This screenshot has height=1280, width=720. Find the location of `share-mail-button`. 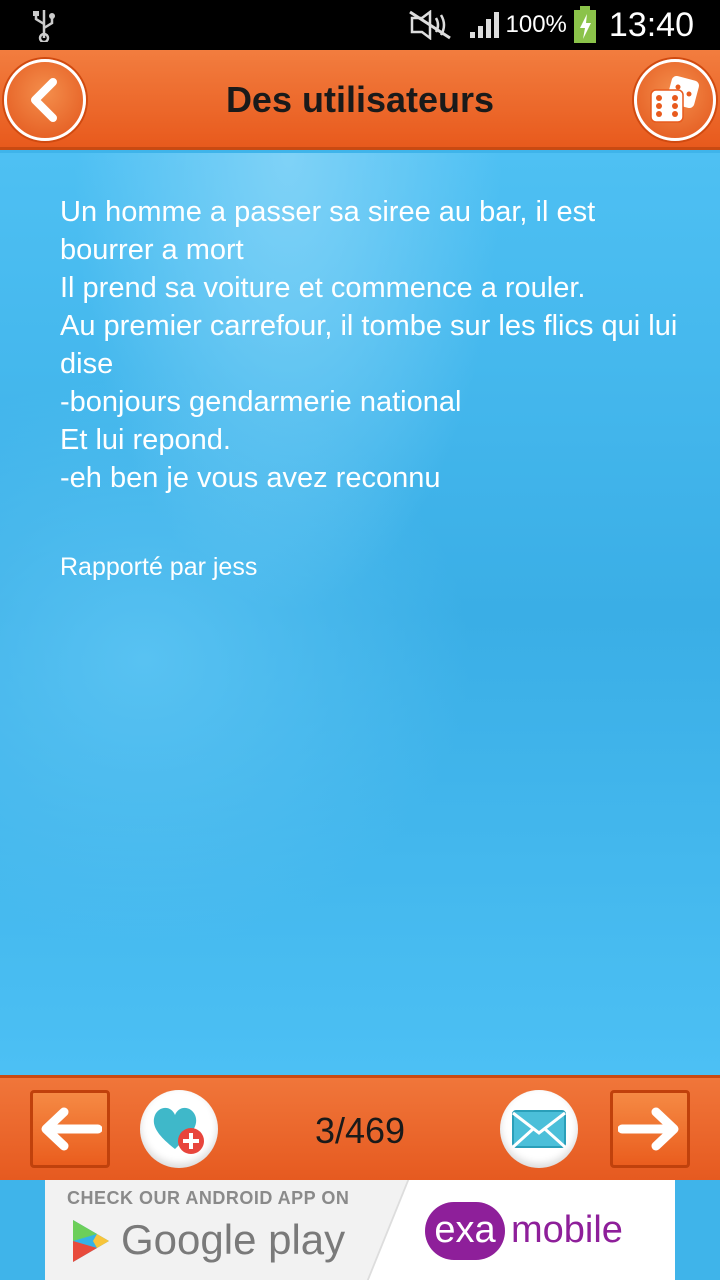

share-mail-button is located at coordinates (539, 1129).